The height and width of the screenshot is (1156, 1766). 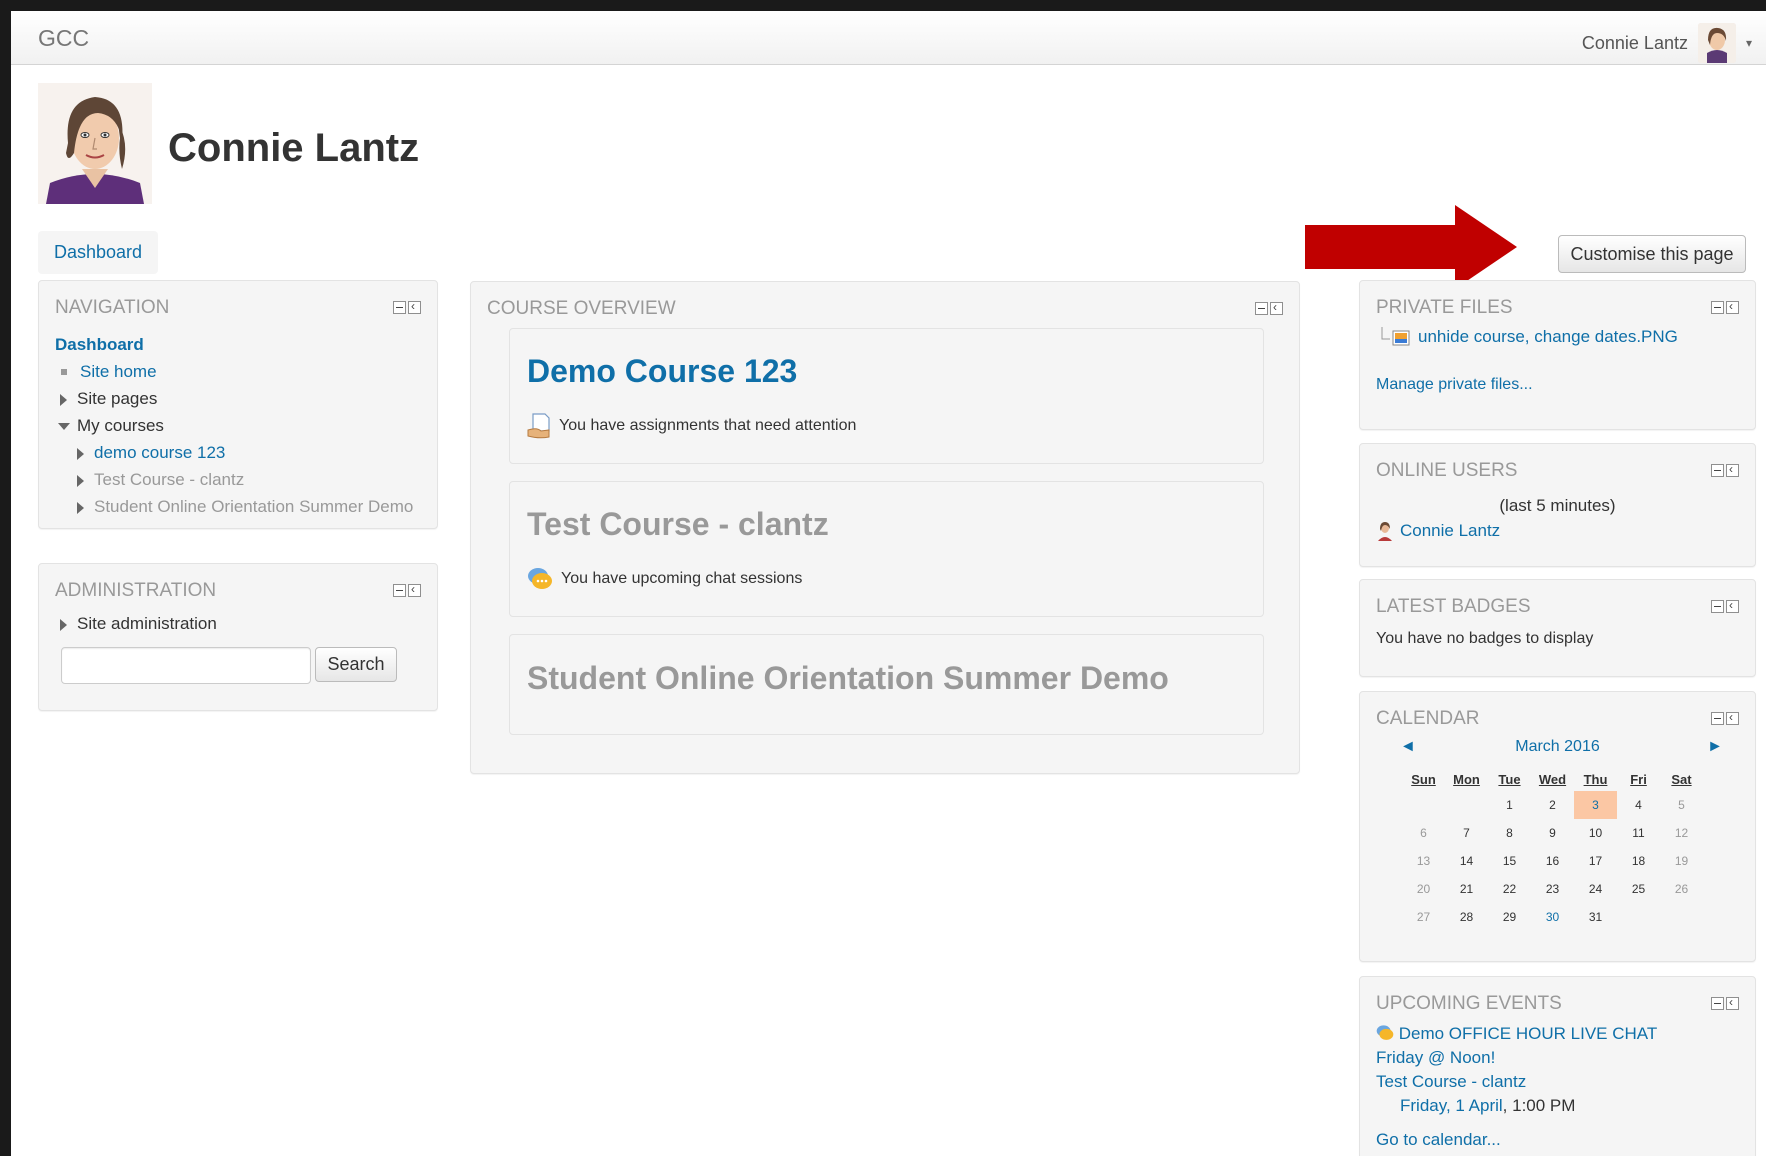 What do you see at coordinates (1552, 833) in the screenshot?
I see `calendar-day: 9` at bounding box center [1552, 833].